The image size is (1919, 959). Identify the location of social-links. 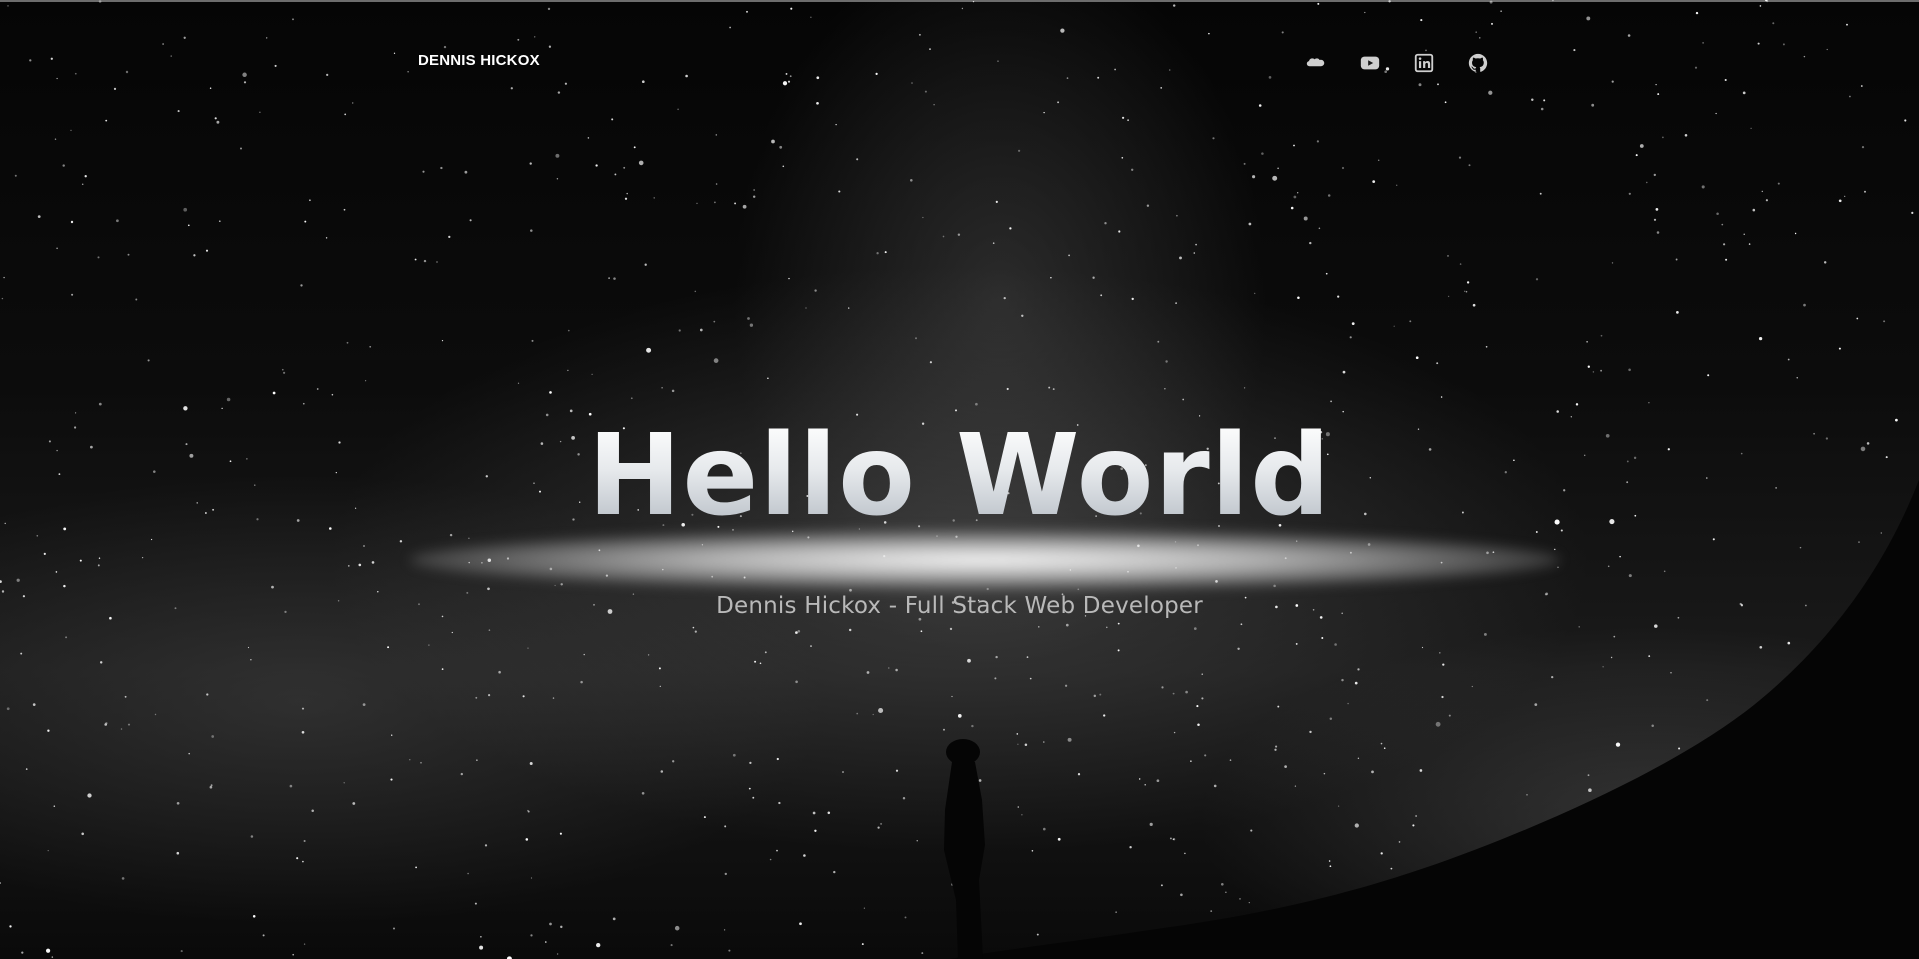
(1413, 63).